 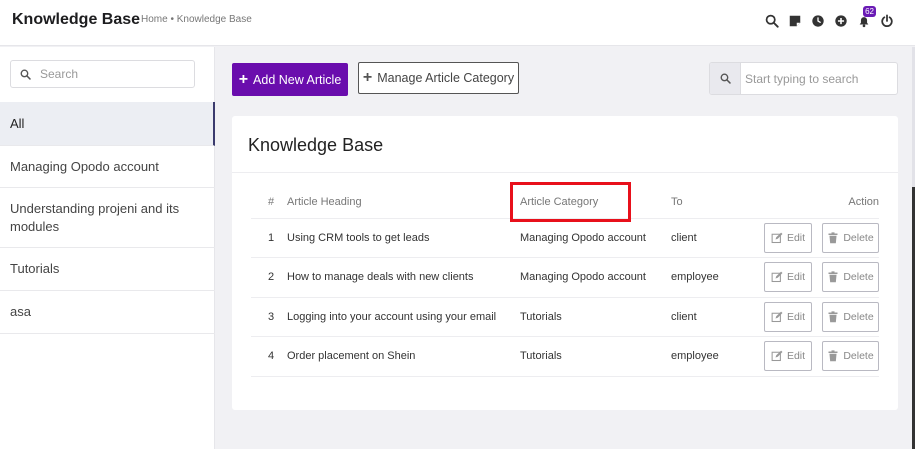 What do you see at coordinates (265, 356) in the screenshot?
I see `row-number: 4` at bounding box center [265, 356].